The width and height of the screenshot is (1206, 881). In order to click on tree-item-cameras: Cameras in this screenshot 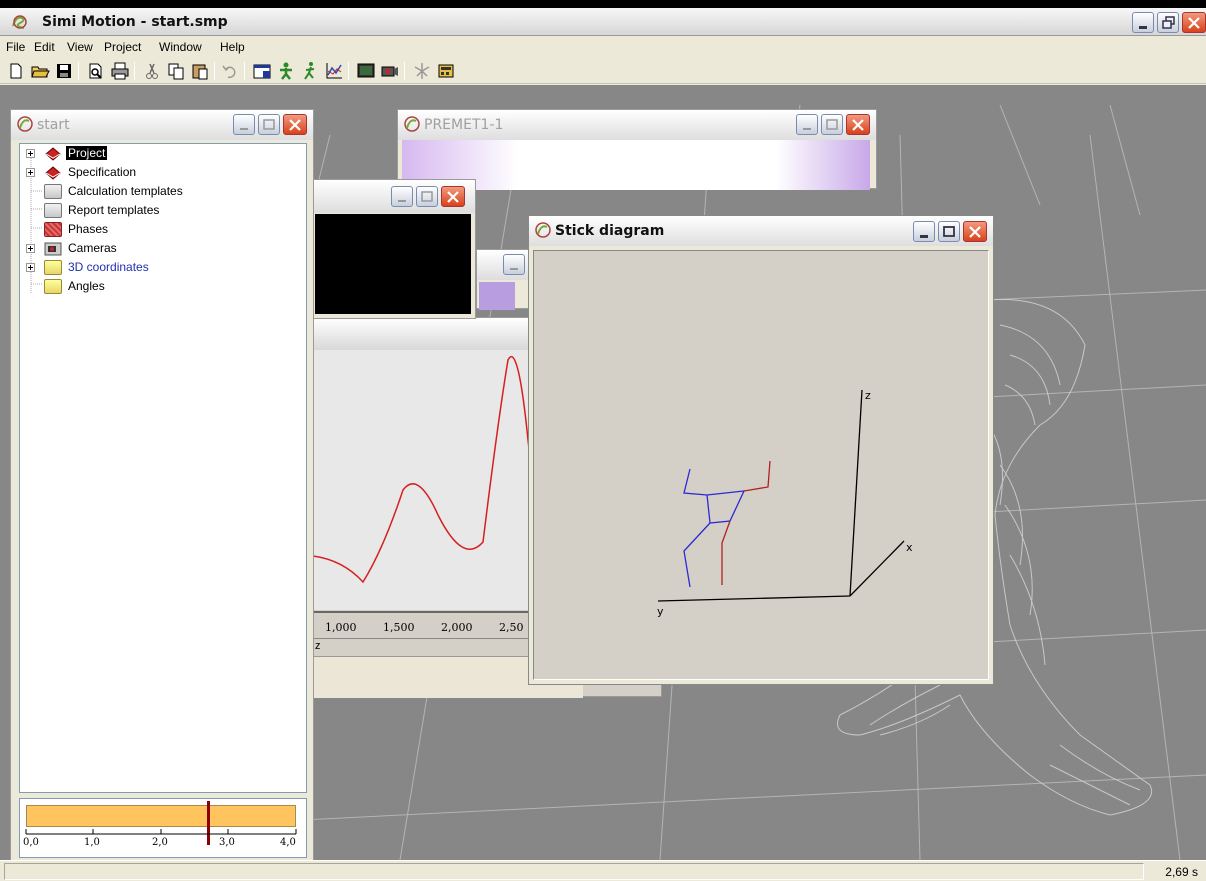, I will do `click(161, 249)`.